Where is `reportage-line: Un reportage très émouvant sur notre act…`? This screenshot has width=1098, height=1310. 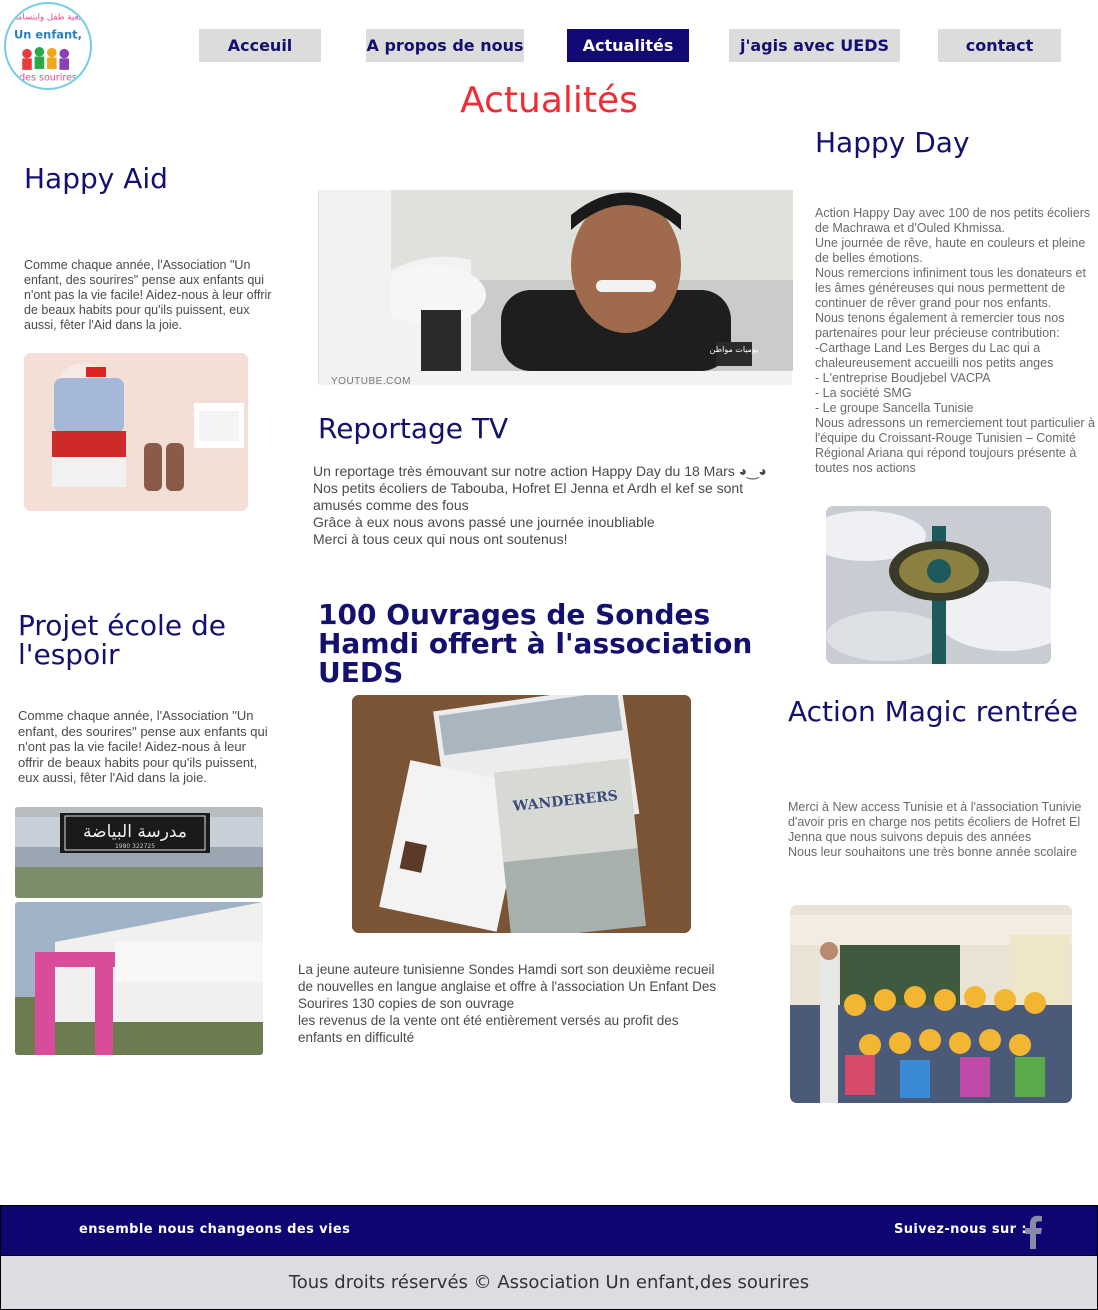 reportage-line: Un reportage très émouvant sur notre act… is located at coordinates (540, 471).